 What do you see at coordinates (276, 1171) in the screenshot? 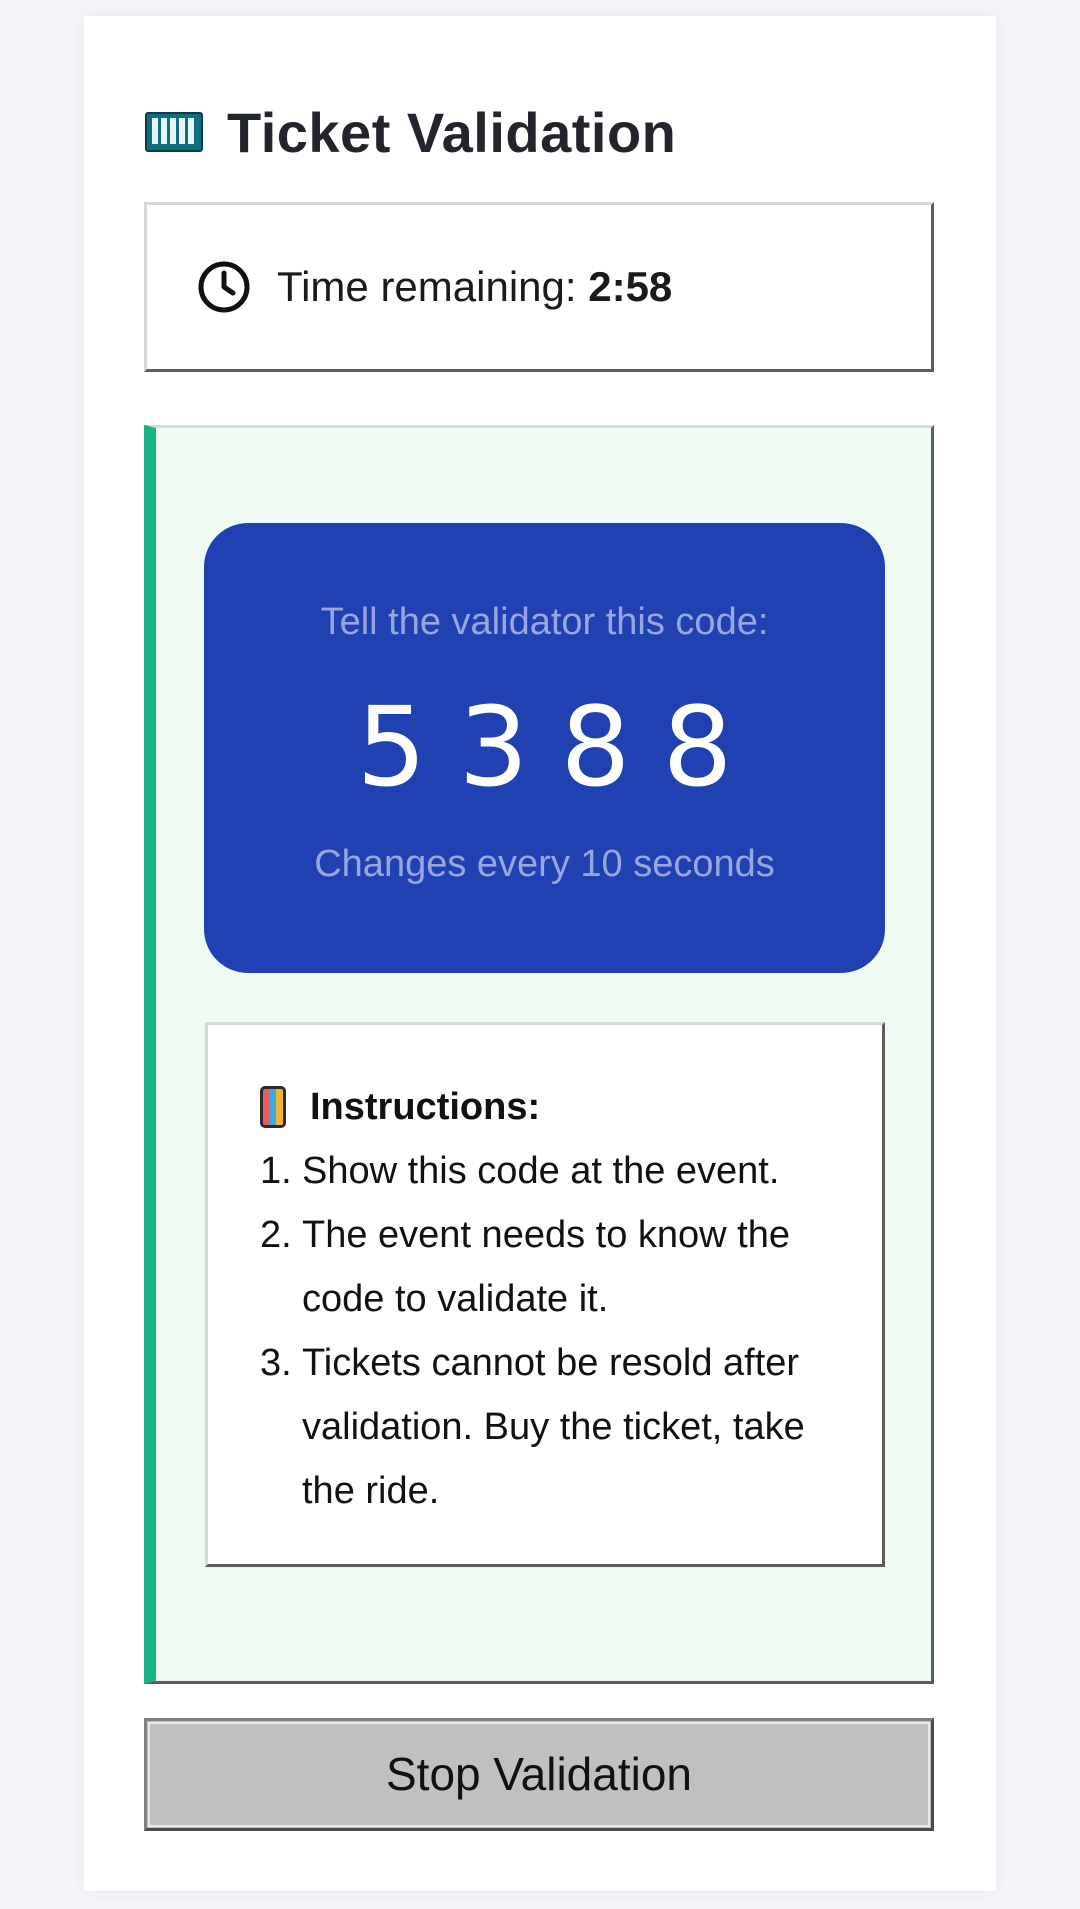
I see `list-item-number: 1.` at bounding box center [276, 1171].